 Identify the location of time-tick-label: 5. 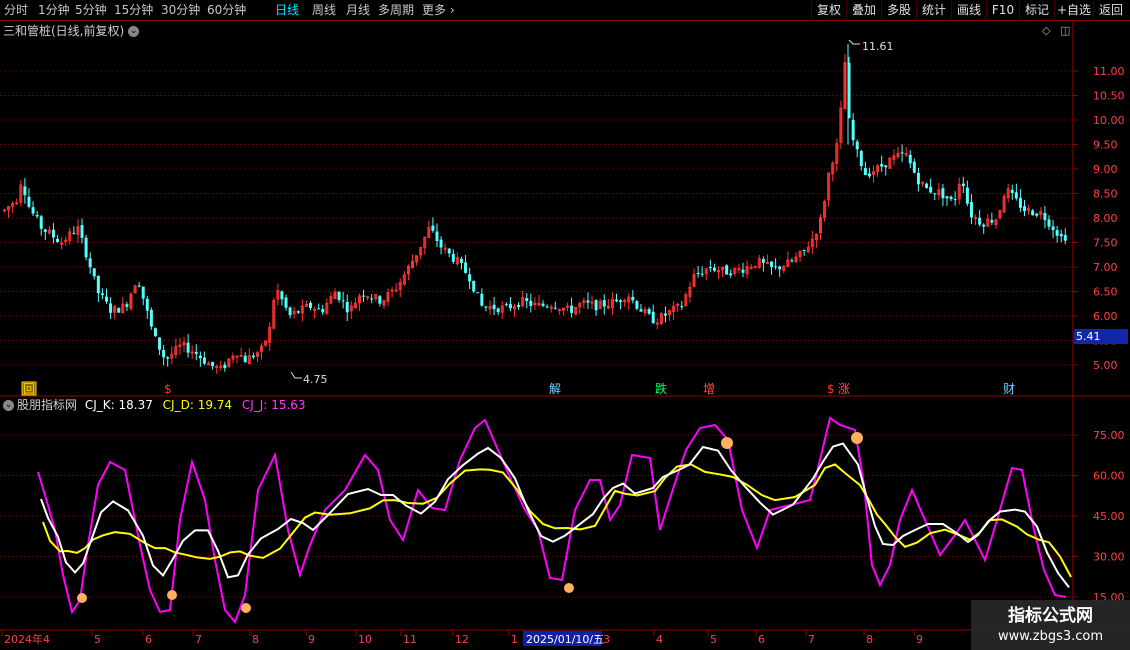
(713, 639).